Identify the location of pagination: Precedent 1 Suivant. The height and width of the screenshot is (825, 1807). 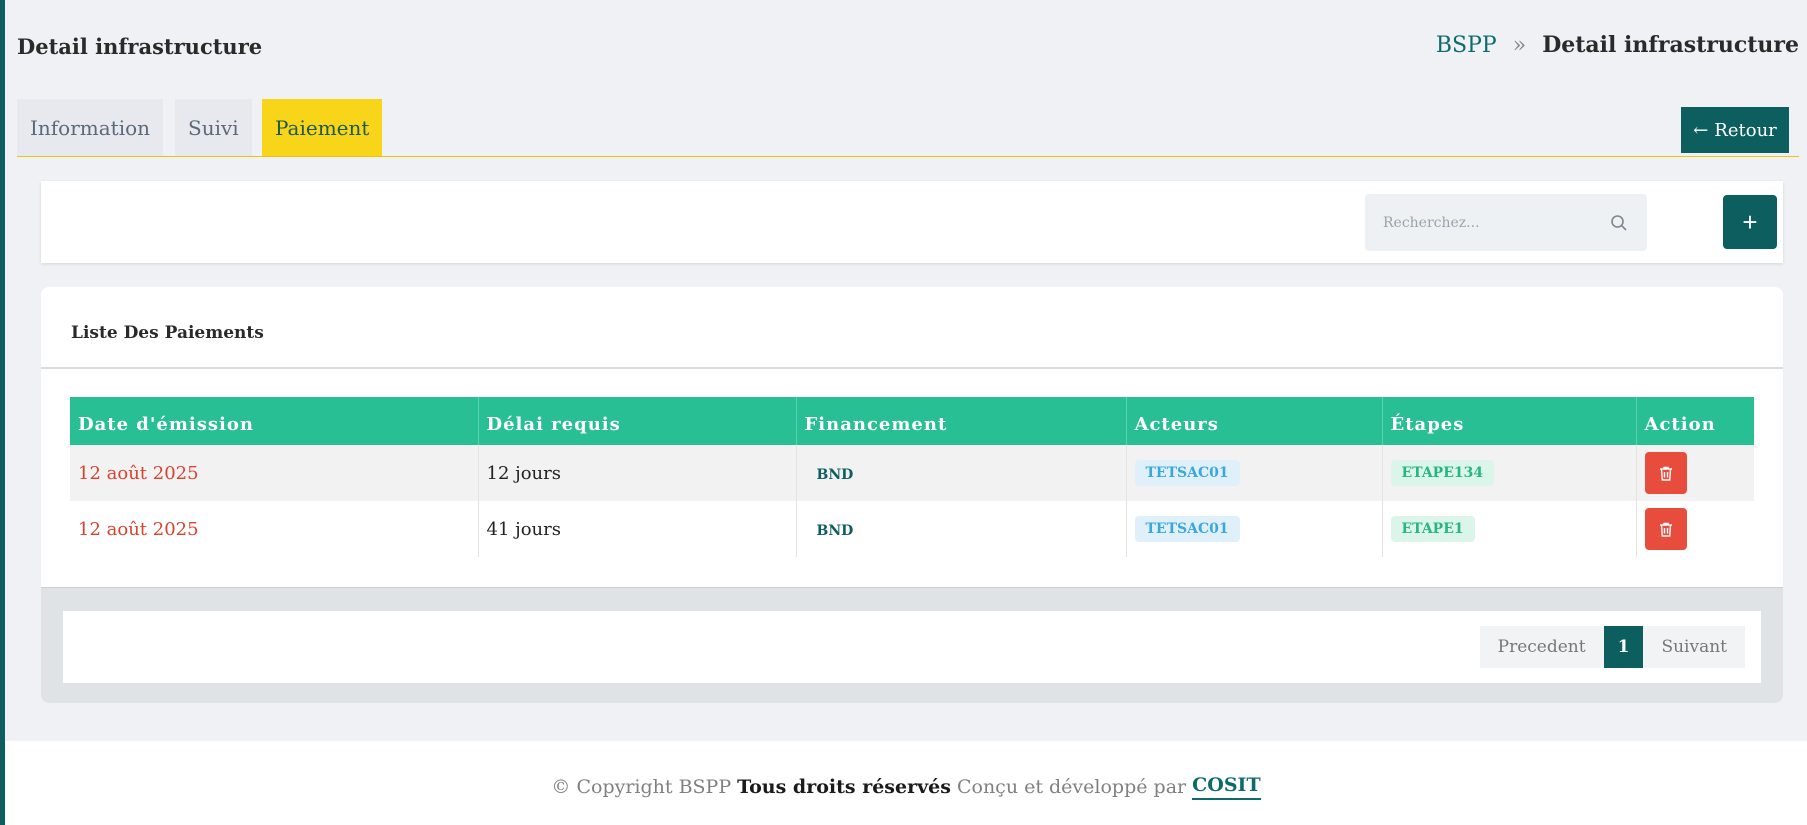
(1612, 647).